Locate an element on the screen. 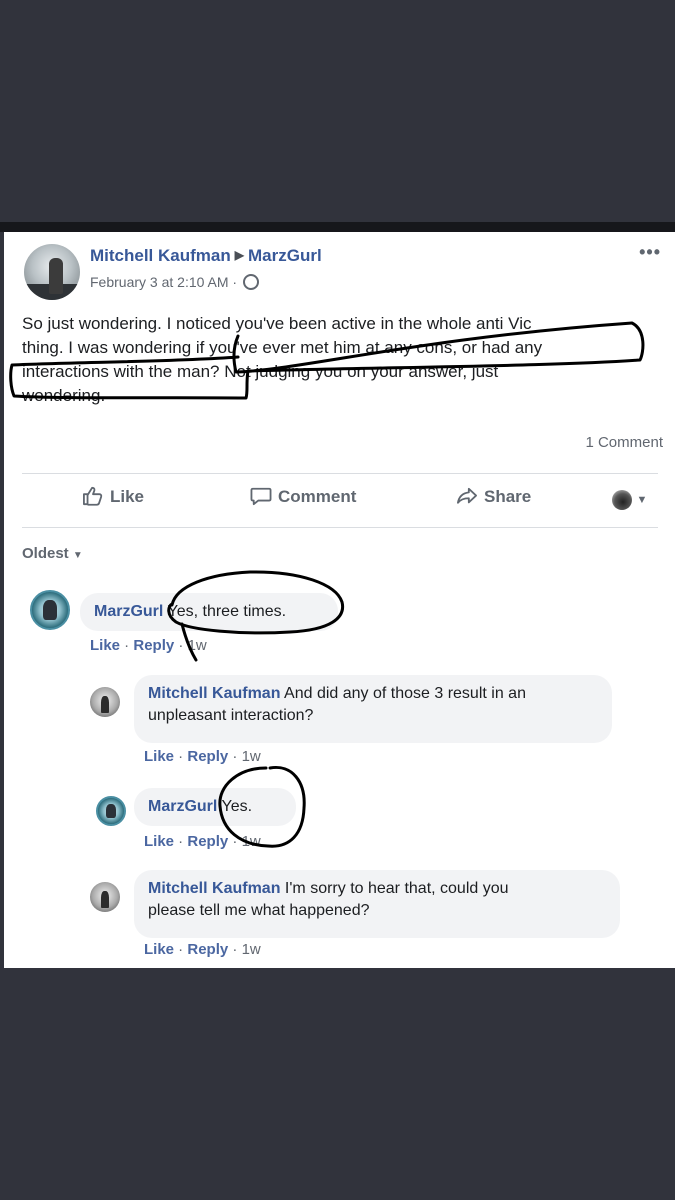 The height and width of the screenshot is (1200, 675). comment-sort-dropdown: Oldest ▼ is located at coordinates (52, 553).